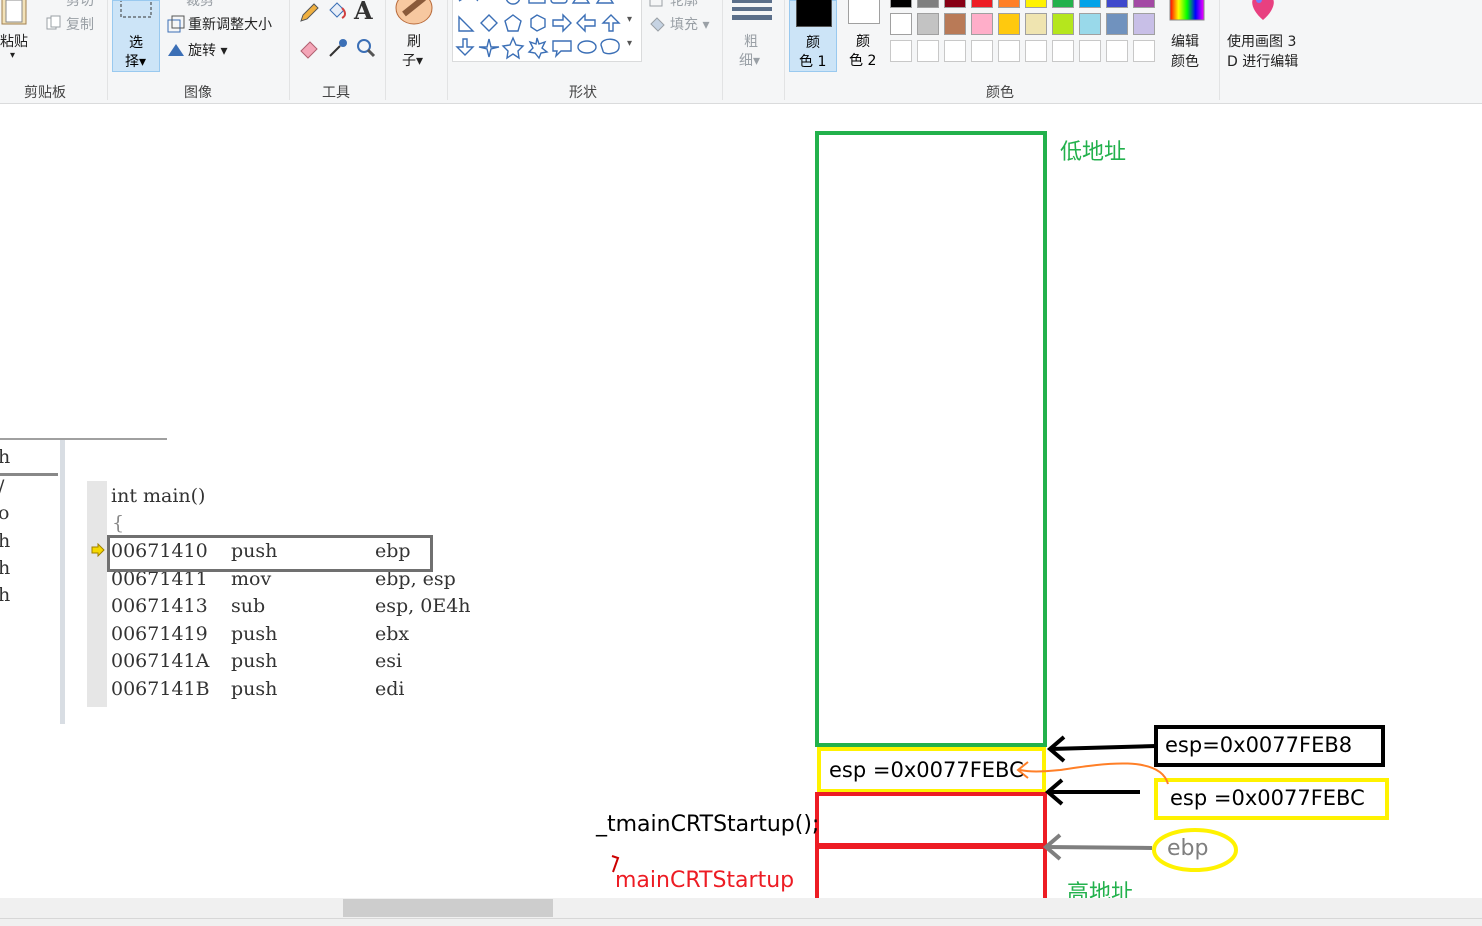 Image resolution: width=1482 pixels, height=926 pixels. I want to click on colors-group-label: 颜色, so click(1000, 93).